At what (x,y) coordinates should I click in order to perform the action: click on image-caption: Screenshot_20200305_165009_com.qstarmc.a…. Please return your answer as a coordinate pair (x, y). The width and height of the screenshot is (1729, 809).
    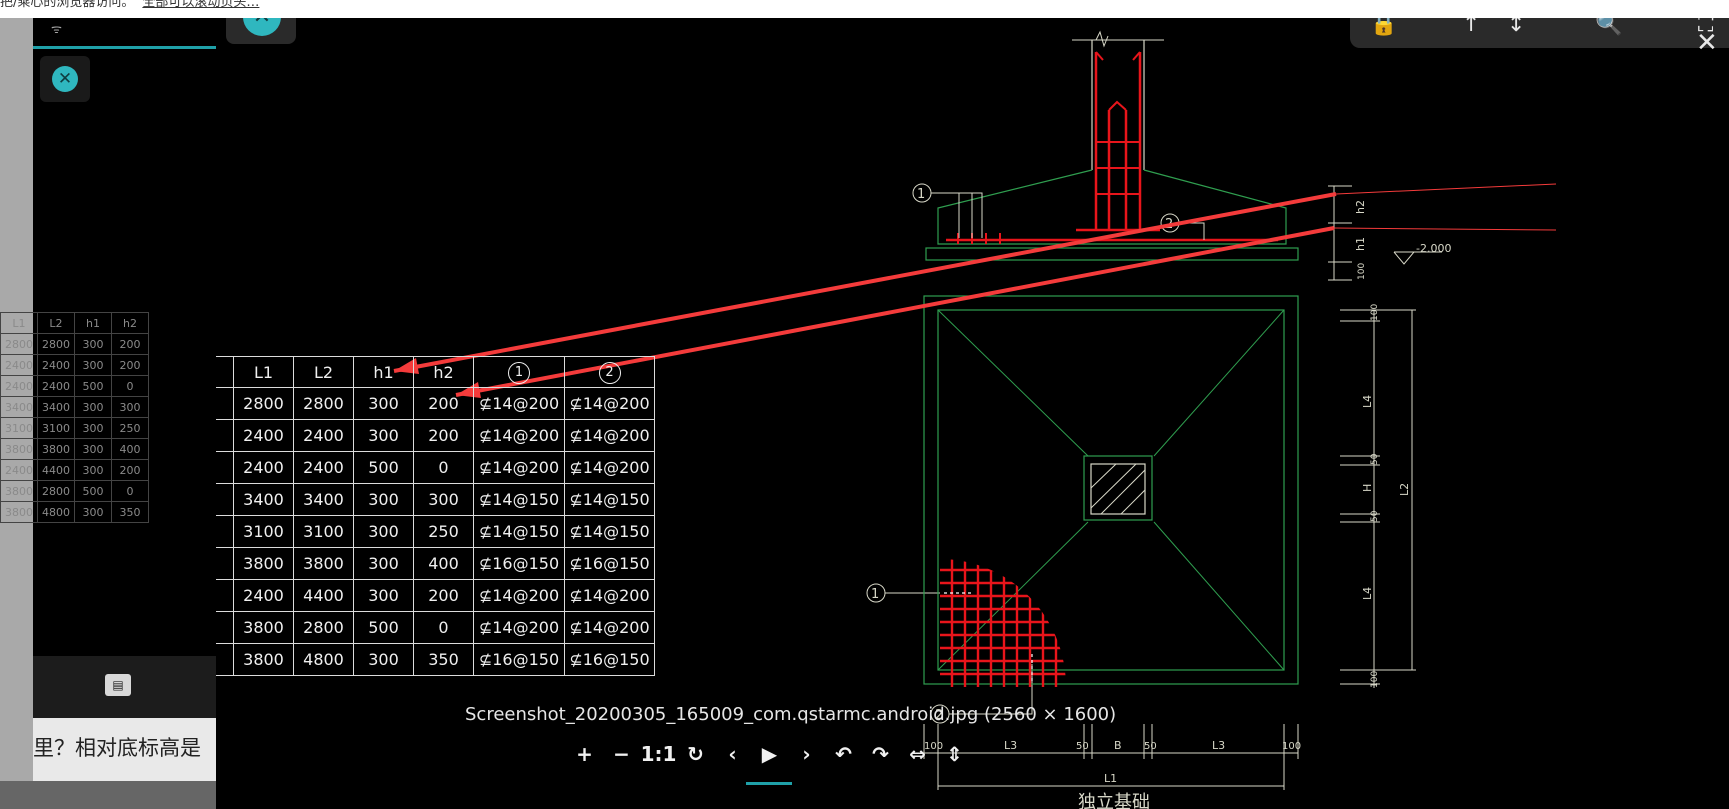
    Looking at the image, I should click on (791, 714).